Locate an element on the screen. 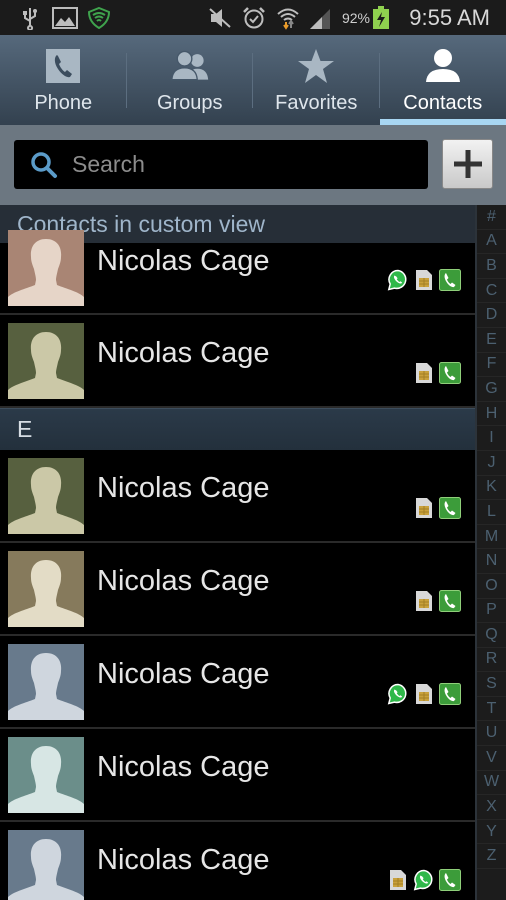 This screenshot has width=506, height=900. index-letter: Y is located at coordinates (491, 832).